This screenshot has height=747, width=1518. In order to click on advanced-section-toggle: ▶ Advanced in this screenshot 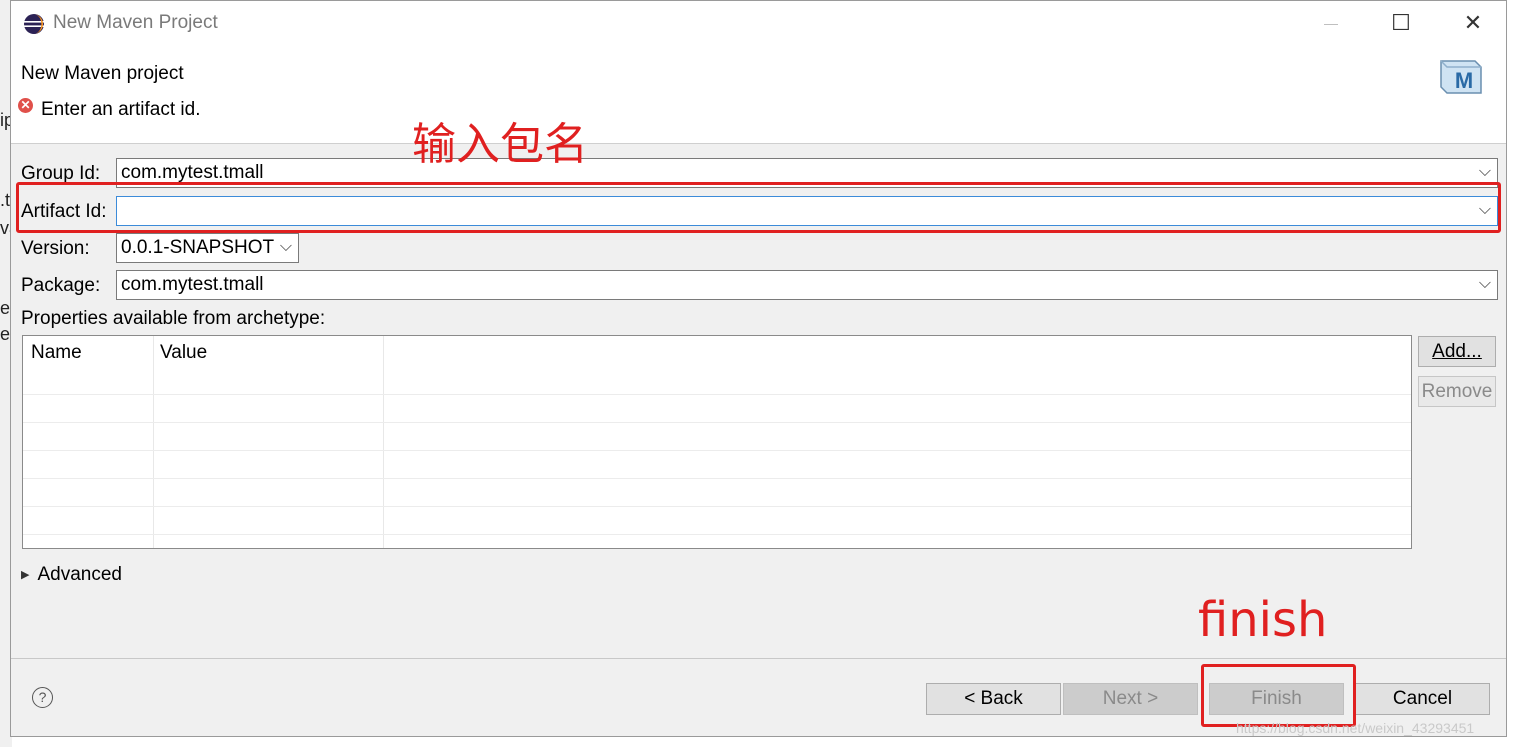, I will do `click(71, 575)`.